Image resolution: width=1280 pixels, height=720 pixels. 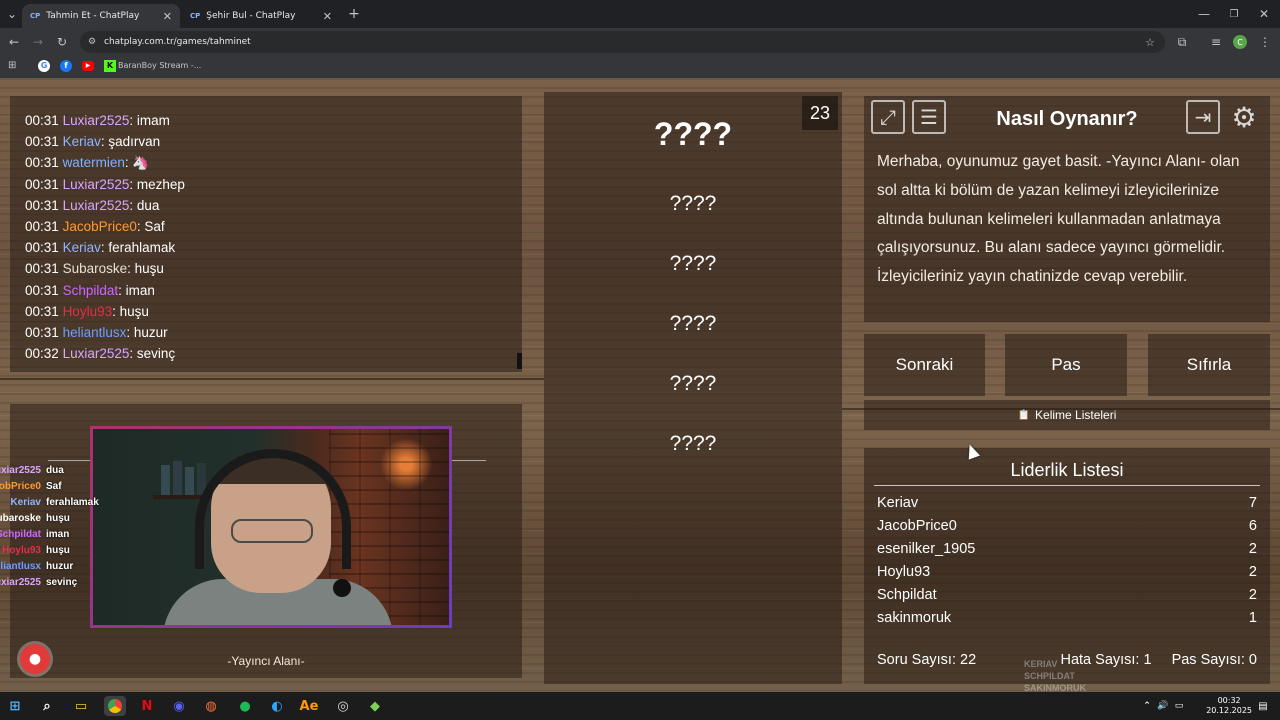 I want to click on chat-message: 00:31 Hoylu93: huşu, so click(x=87, y=311).